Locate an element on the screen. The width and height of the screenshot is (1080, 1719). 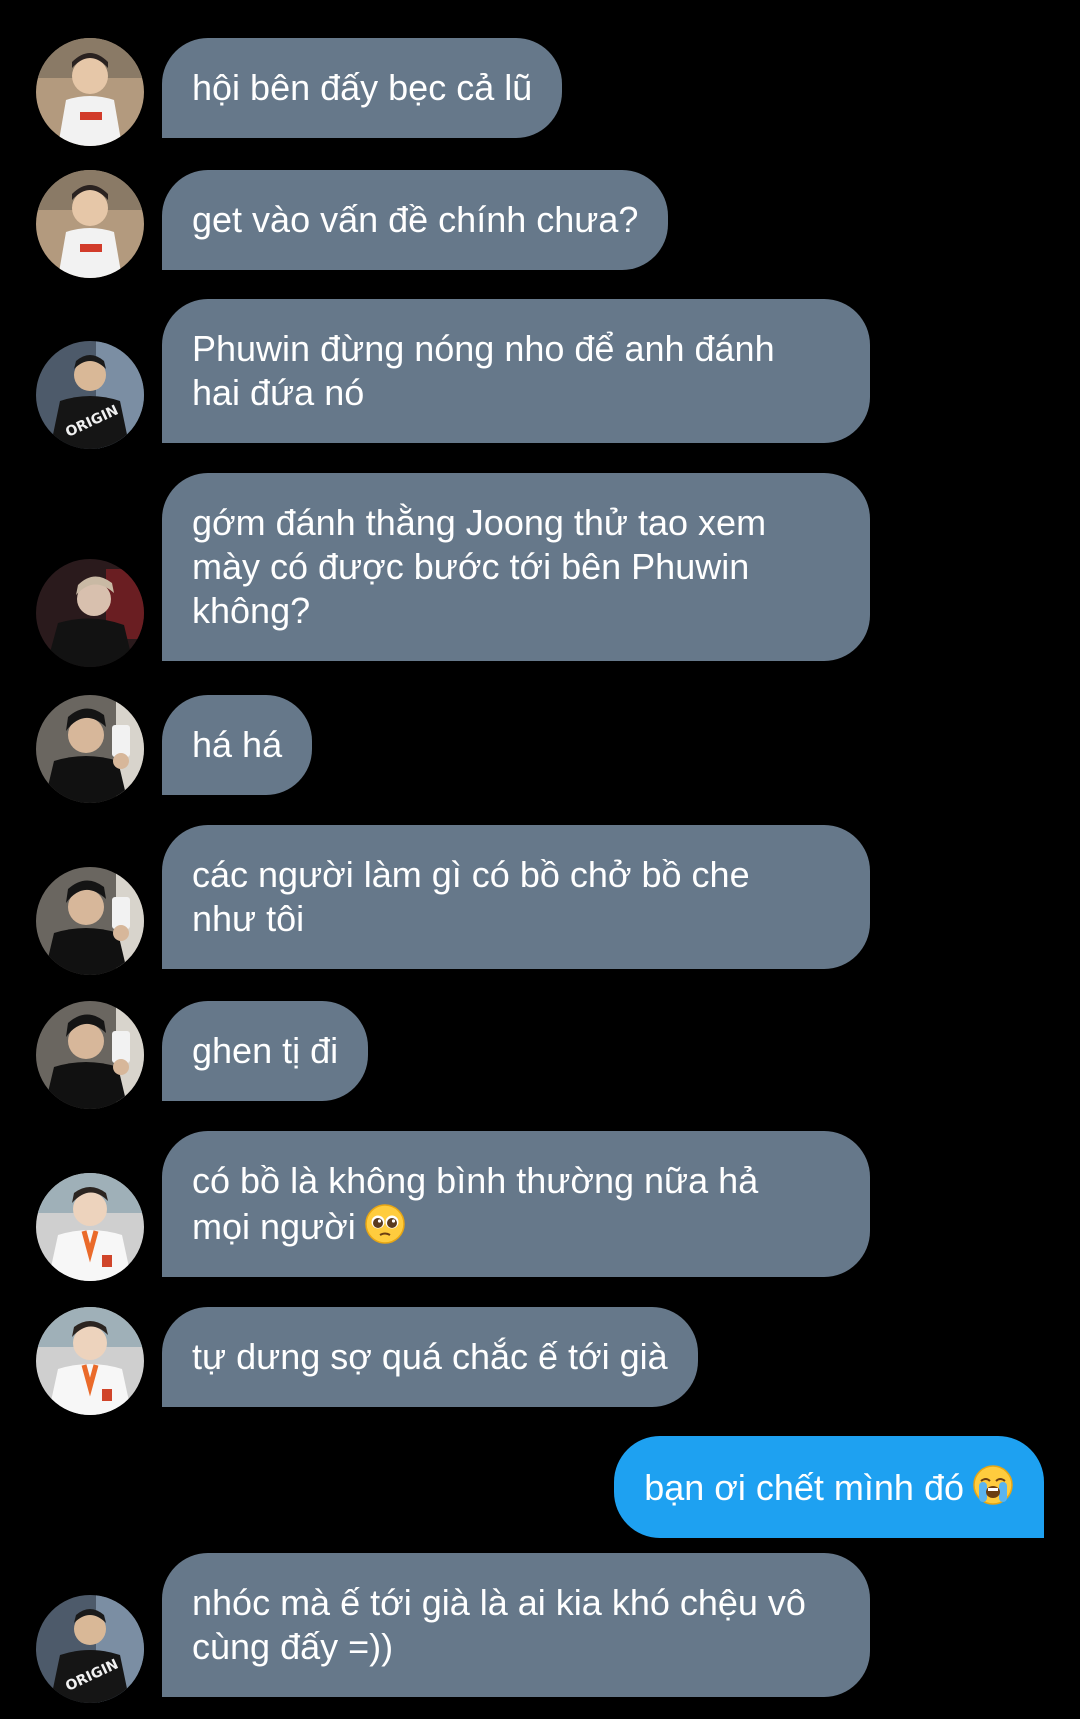
pleading-face-emoji is located at coordinates (385, 1224).